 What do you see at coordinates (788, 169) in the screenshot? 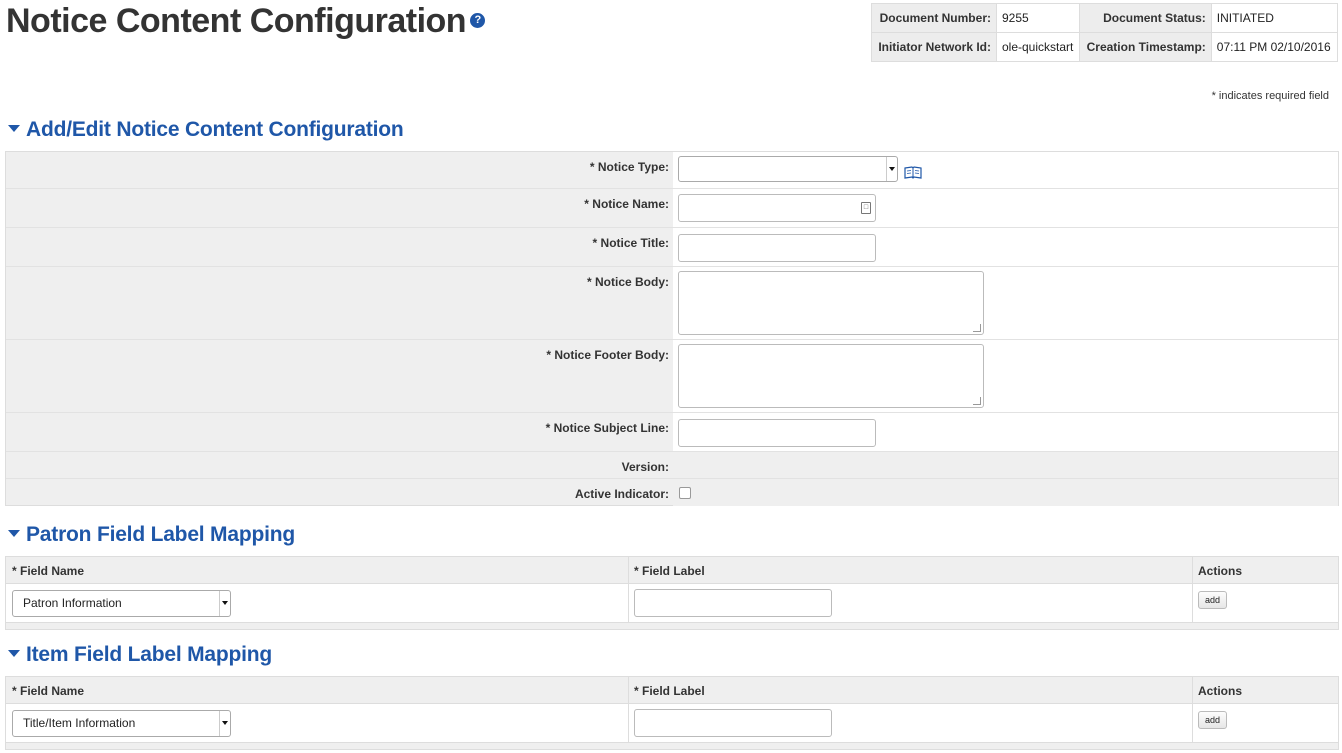
I see `notice-type-select` at bounding box center [788, 169].